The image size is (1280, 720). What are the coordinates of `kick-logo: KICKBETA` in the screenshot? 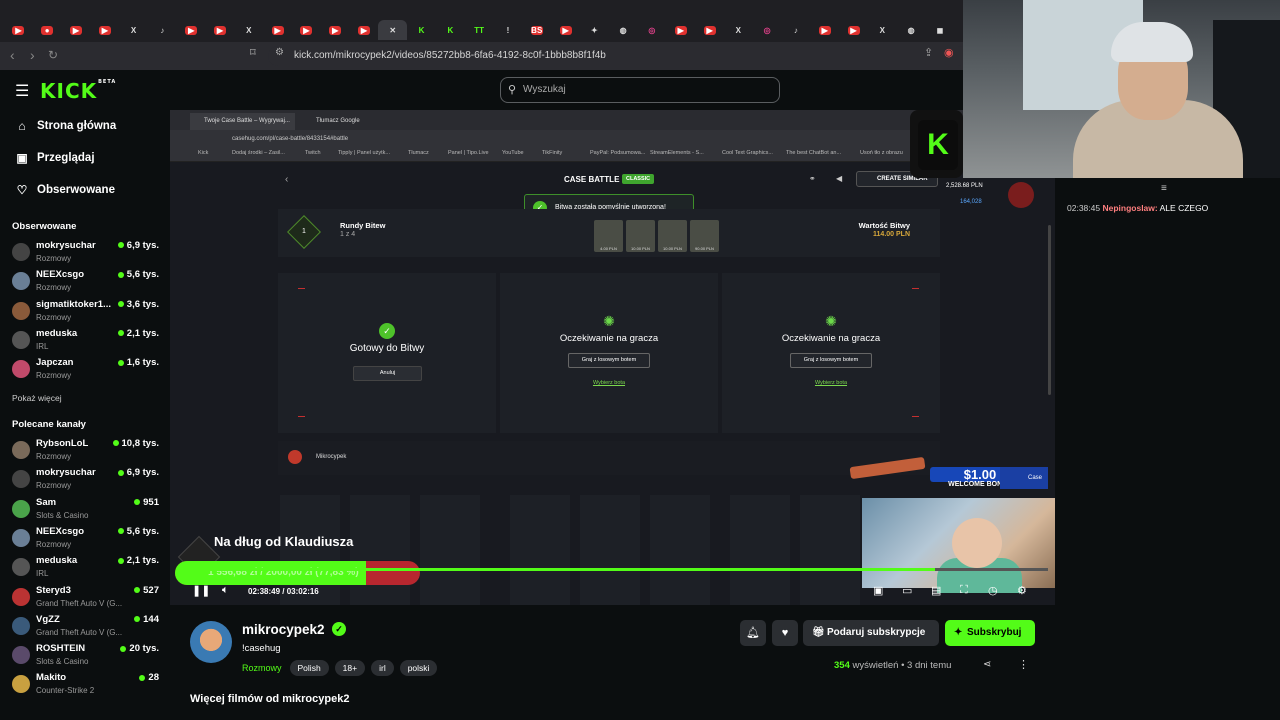 It's located at (78, 91).